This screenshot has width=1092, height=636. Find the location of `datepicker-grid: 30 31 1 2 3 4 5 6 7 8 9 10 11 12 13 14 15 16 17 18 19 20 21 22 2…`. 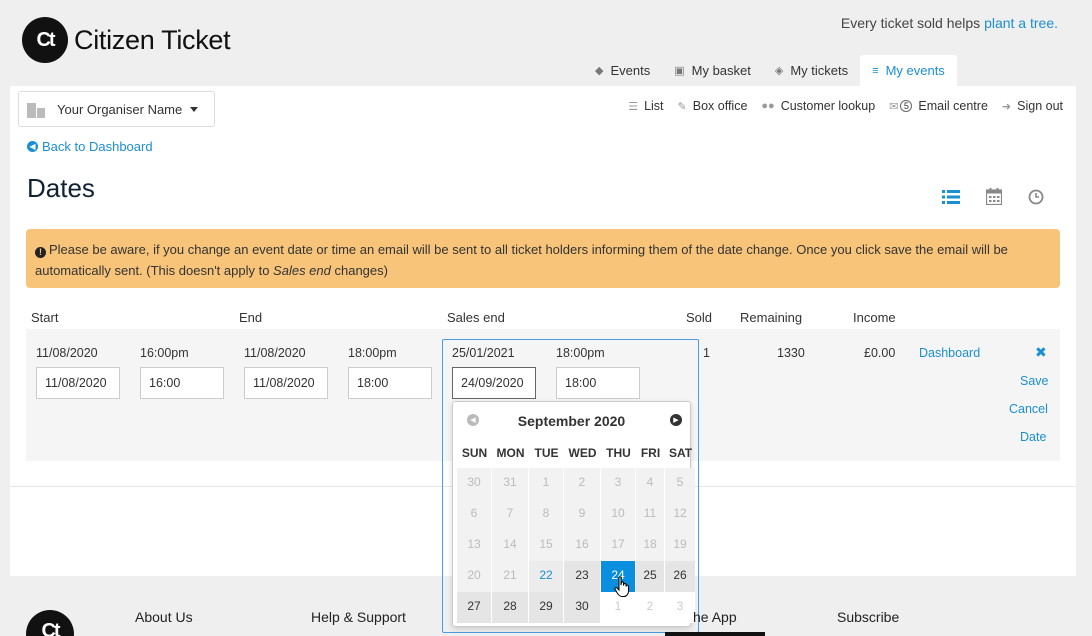

datepicker-grid: 30 31 1 2 3 4 5 6 7 8 9 10 11 12 13 14 15 16 17 18 19 20 21 22 2… is located at coordinates (576, 545).